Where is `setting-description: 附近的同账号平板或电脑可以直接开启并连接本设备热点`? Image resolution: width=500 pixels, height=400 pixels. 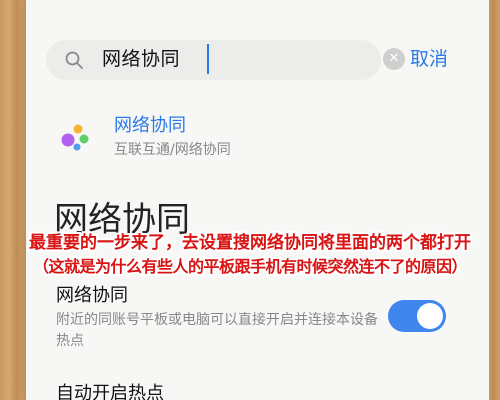 setting-description: 附近的同账号平板或电脑可以直接开启并连接本设备热点 is located at coordinates (217, 330).